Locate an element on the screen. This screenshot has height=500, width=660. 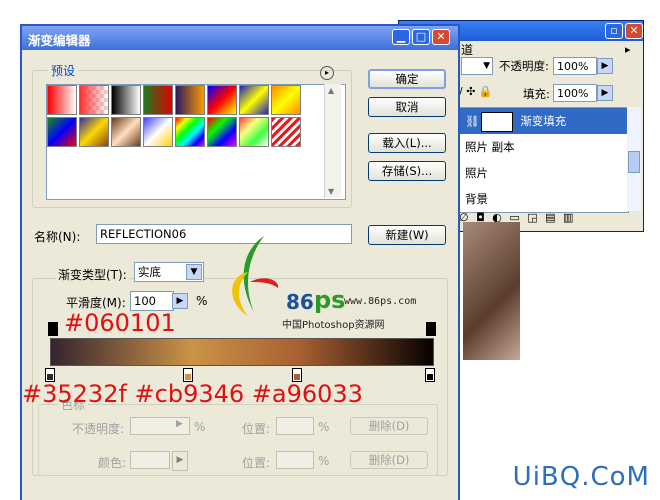
delete-opacity-stop-button: 删除(D) is located at coordinates (389, 426).